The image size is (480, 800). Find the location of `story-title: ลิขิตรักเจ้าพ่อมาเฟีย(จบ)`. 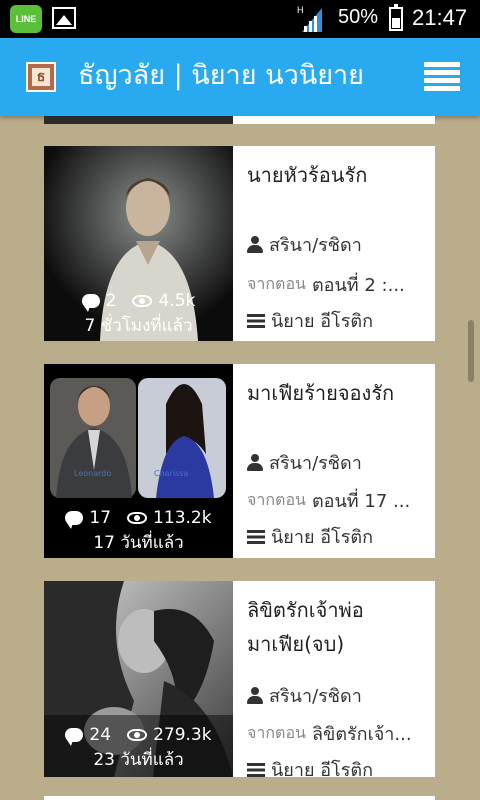

story-title: ลิขิตรักเจ้าพ่อมาเฟีย(จบ) is located at coordinates (322, 627).